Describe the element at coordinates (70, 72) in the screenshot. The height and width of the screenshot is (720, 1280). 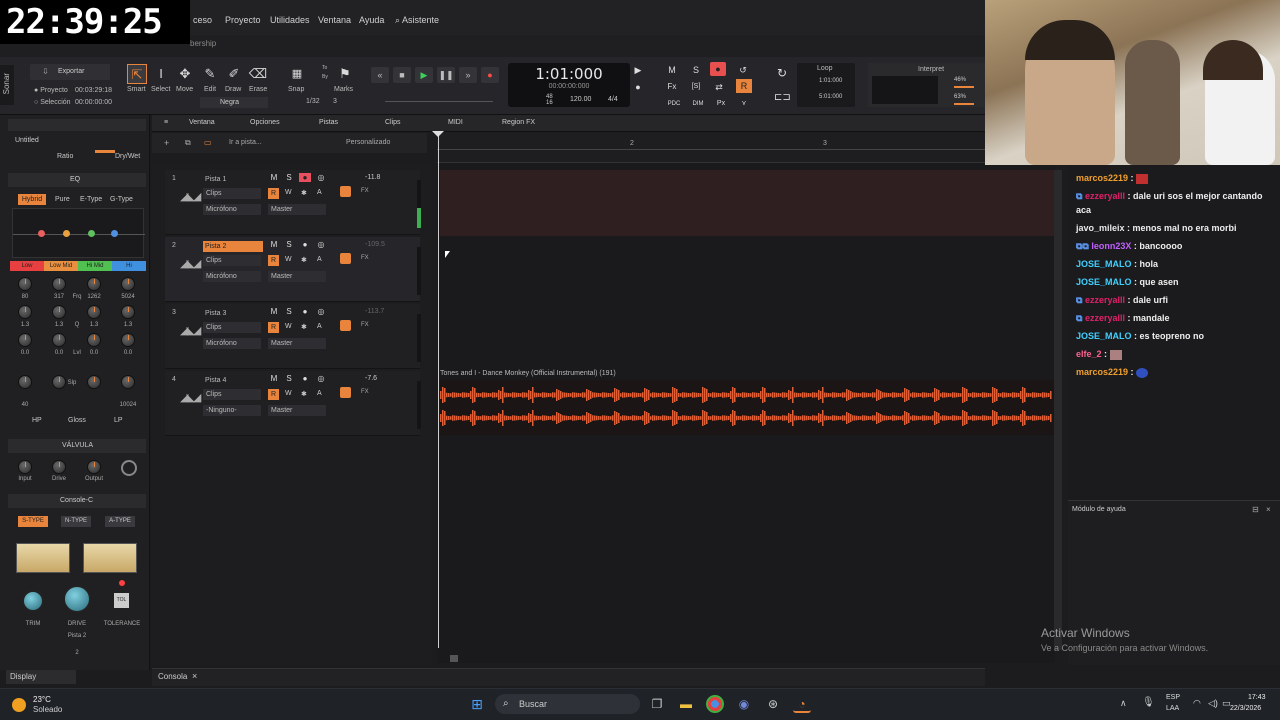
I see `export-button: ⇩ Exportar` at that location.